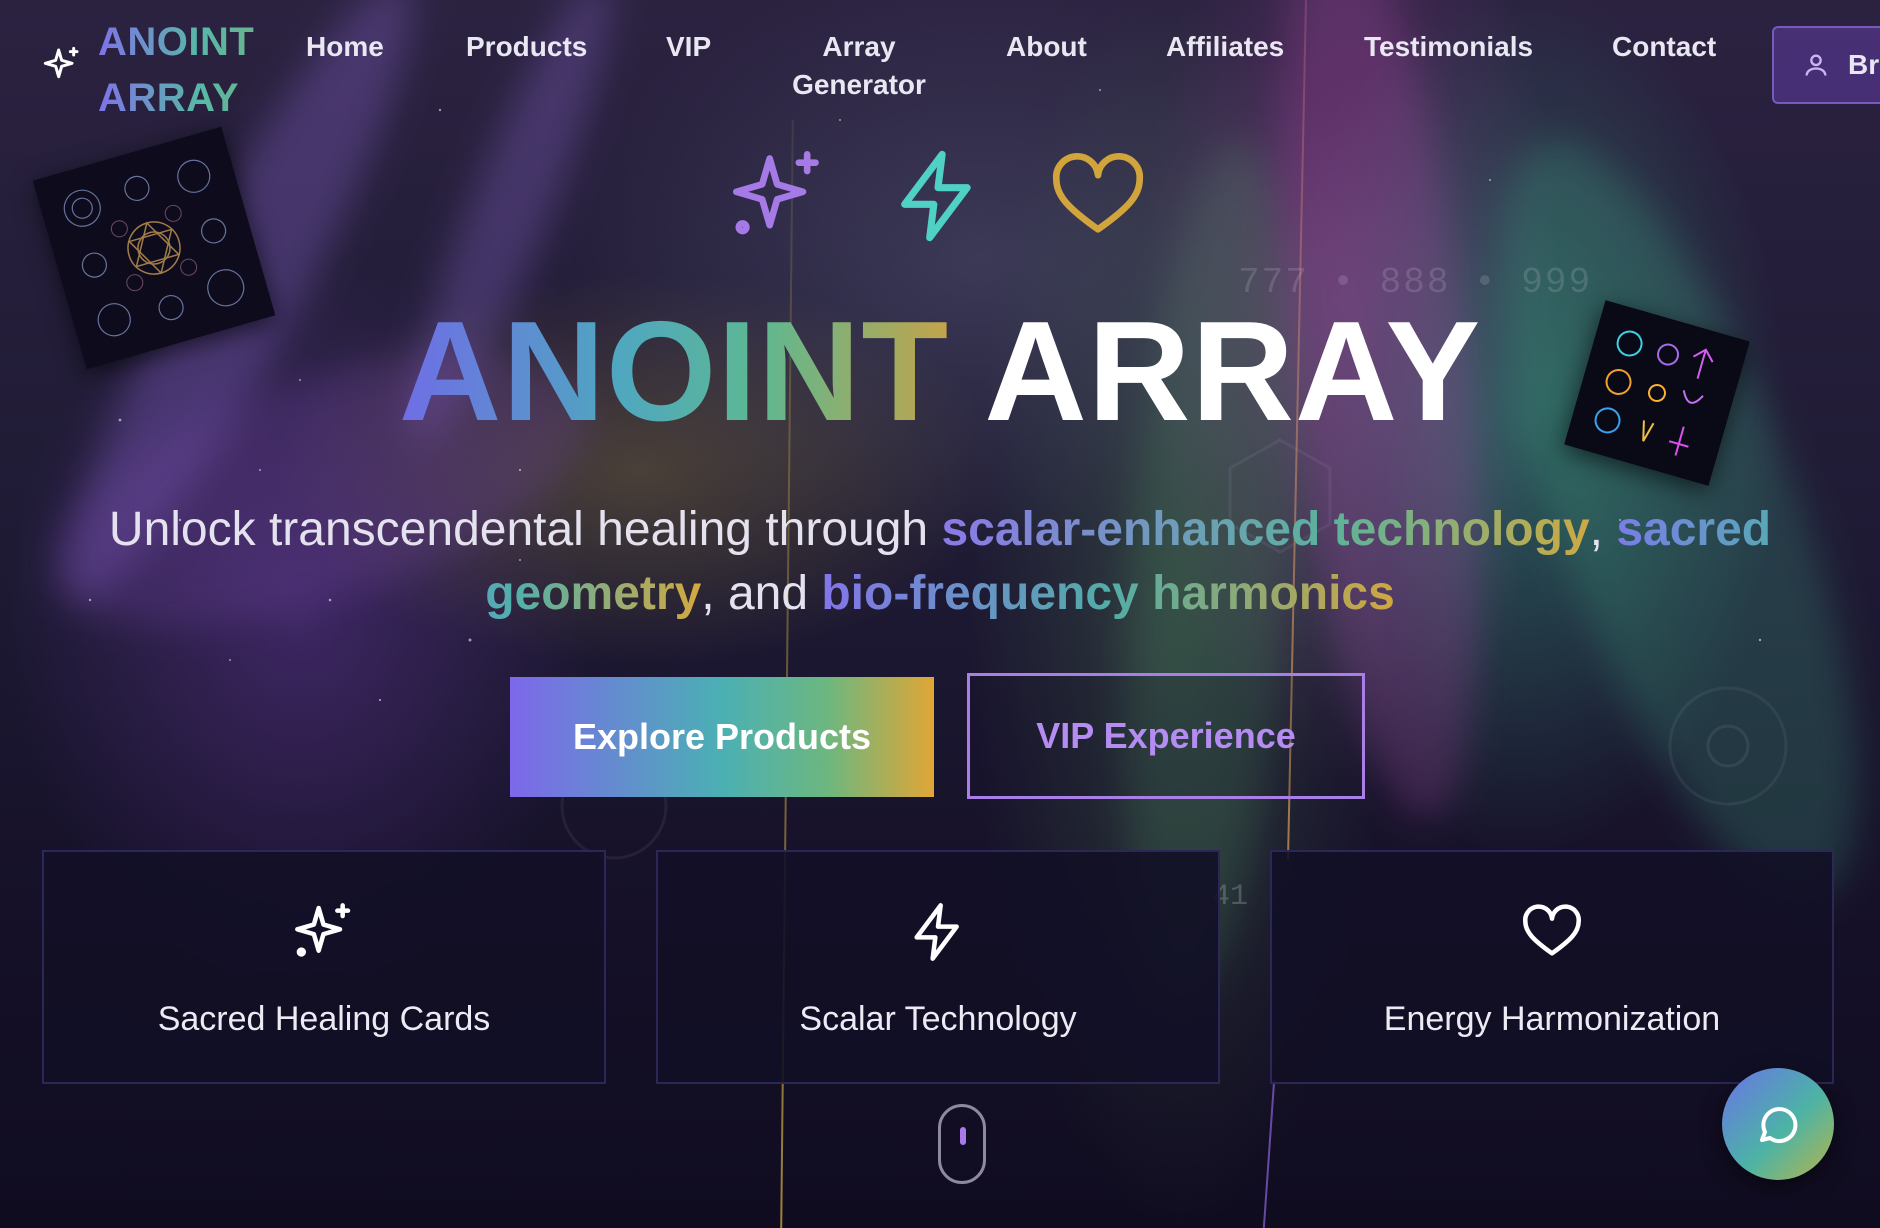  I want to click on nav-products: Products, so click(526, 47).